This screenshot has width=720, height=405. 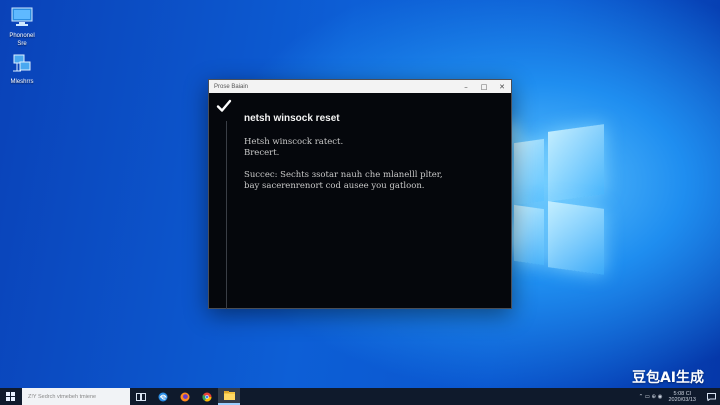 I want to click on firefox-button, so click(x=185, y=396).